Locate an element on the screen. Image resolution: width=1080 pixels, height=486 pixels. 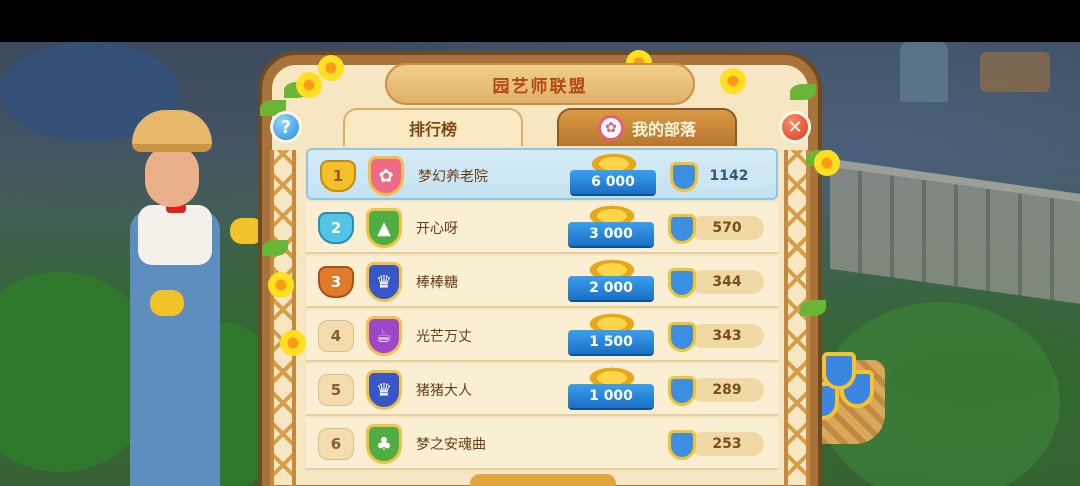
gold-trophy-icon: 1 is located at coordinates (338, 176).